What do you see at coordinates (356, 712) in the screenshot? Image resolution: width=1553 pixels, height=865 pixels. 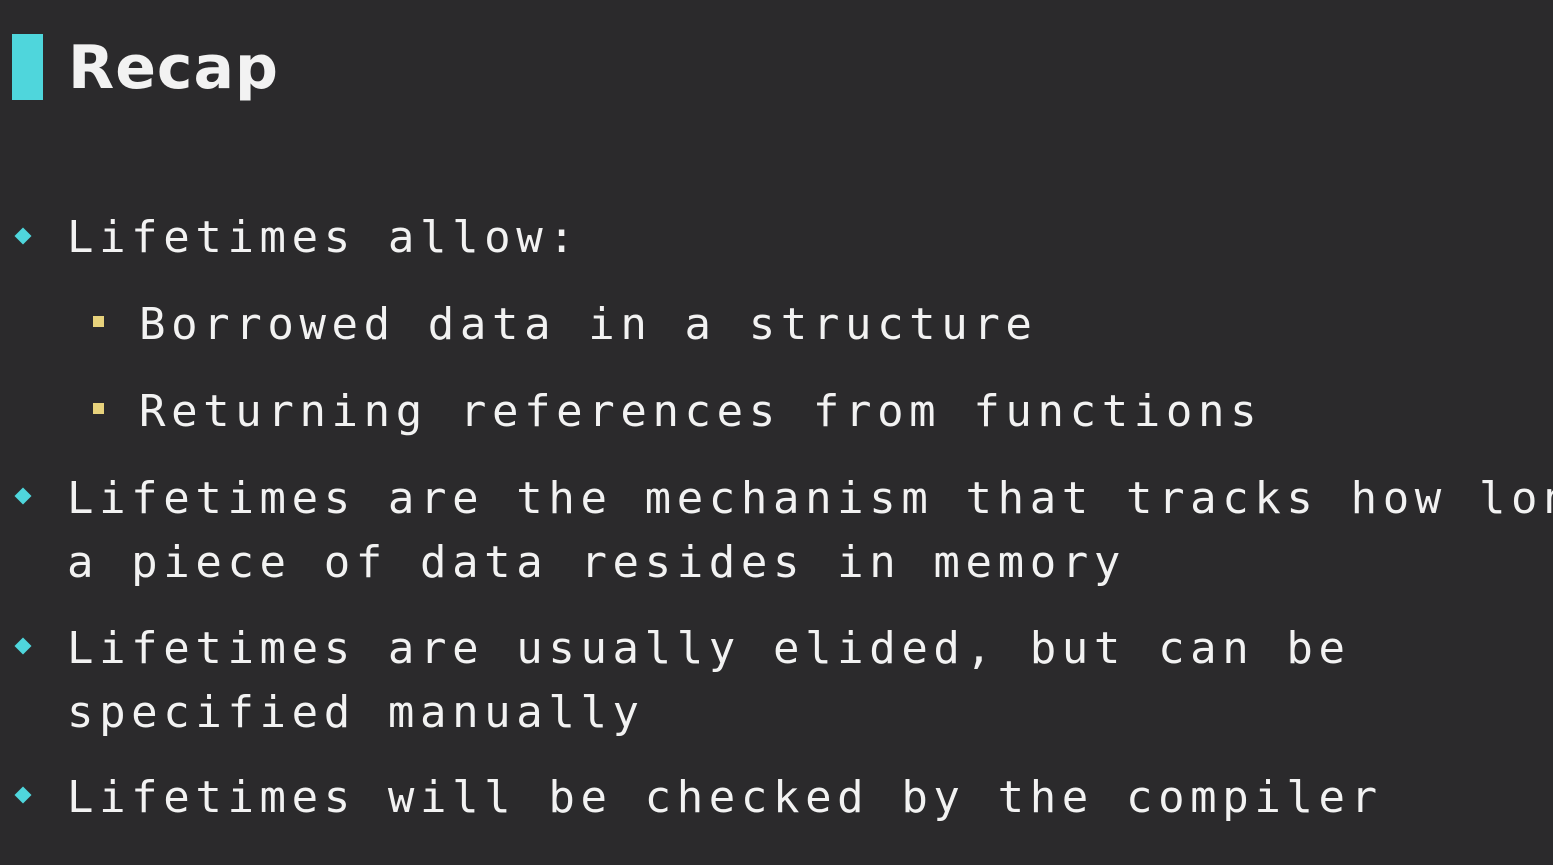 I see `bullet-text-continuation: specified manually` at bounding box center [356, 712].